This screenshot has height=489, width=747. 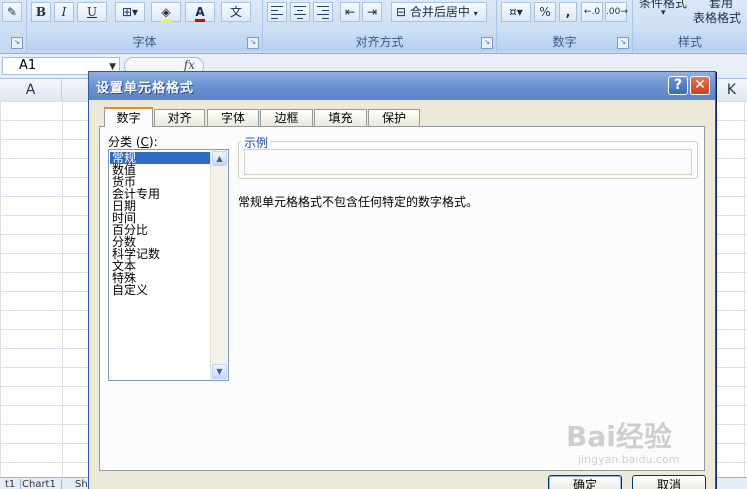 I want to click on category-scrollbar: ▲ ▼, so click(x=219, y=265).